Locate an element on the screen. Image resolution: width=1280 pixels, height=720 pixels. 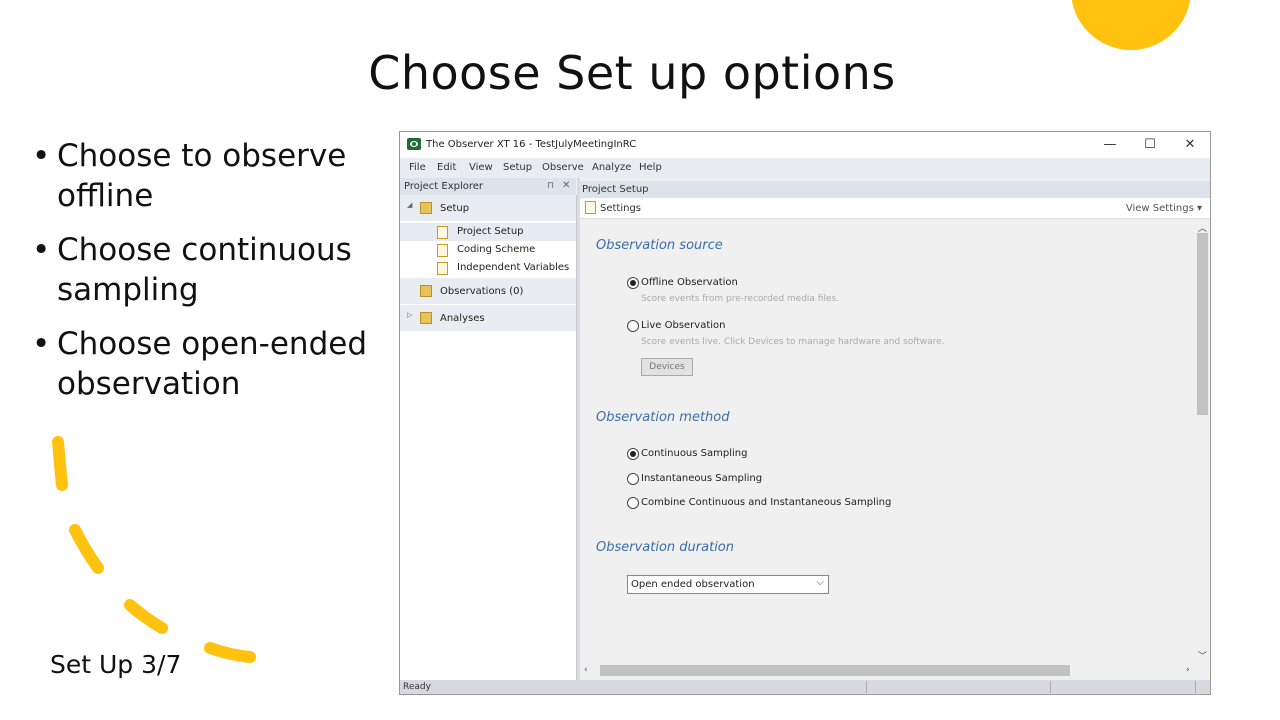
menu-edit: Edit is located at coordinates (446, 167).